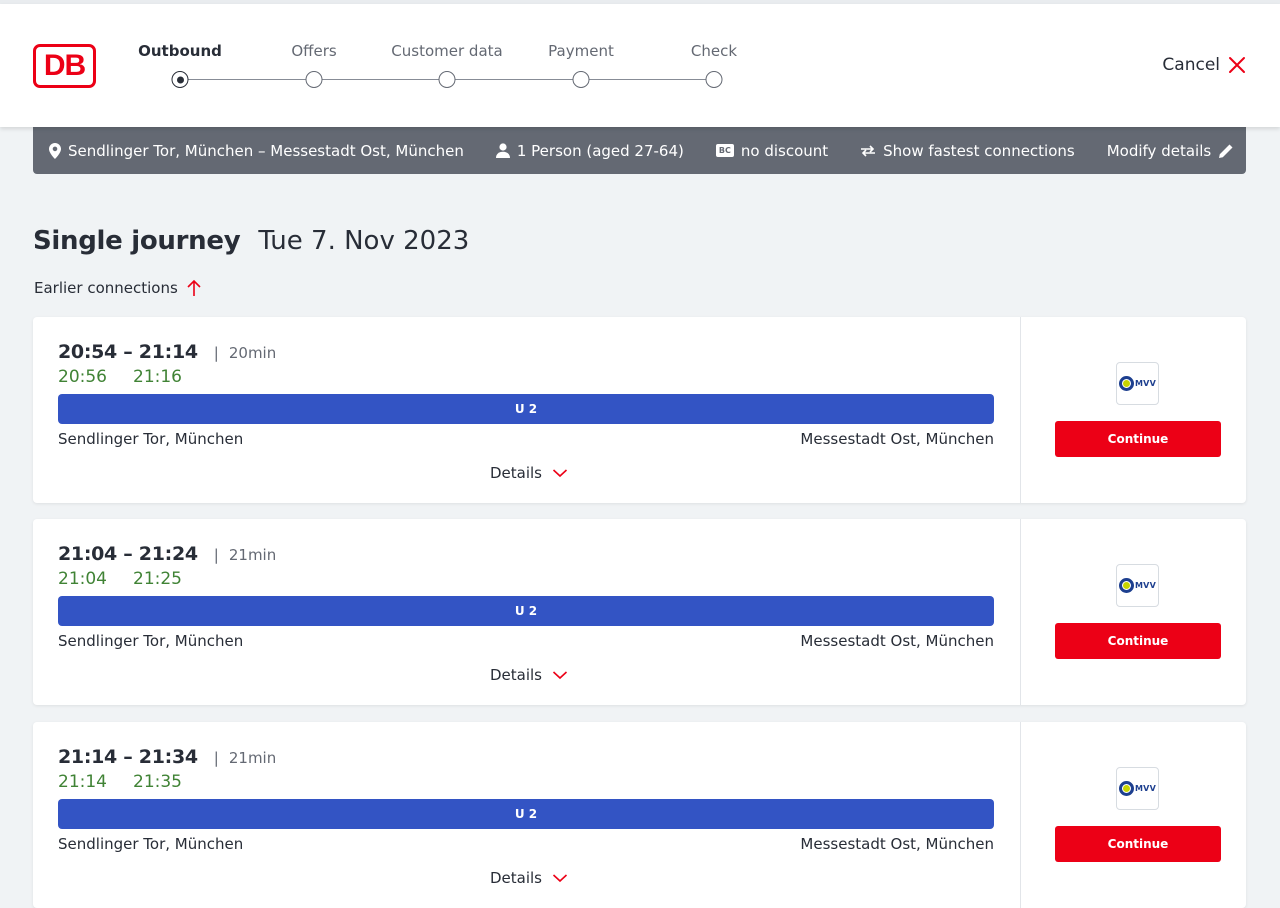  I want to click on cancel-label: Cancel, so click(1191, 65).